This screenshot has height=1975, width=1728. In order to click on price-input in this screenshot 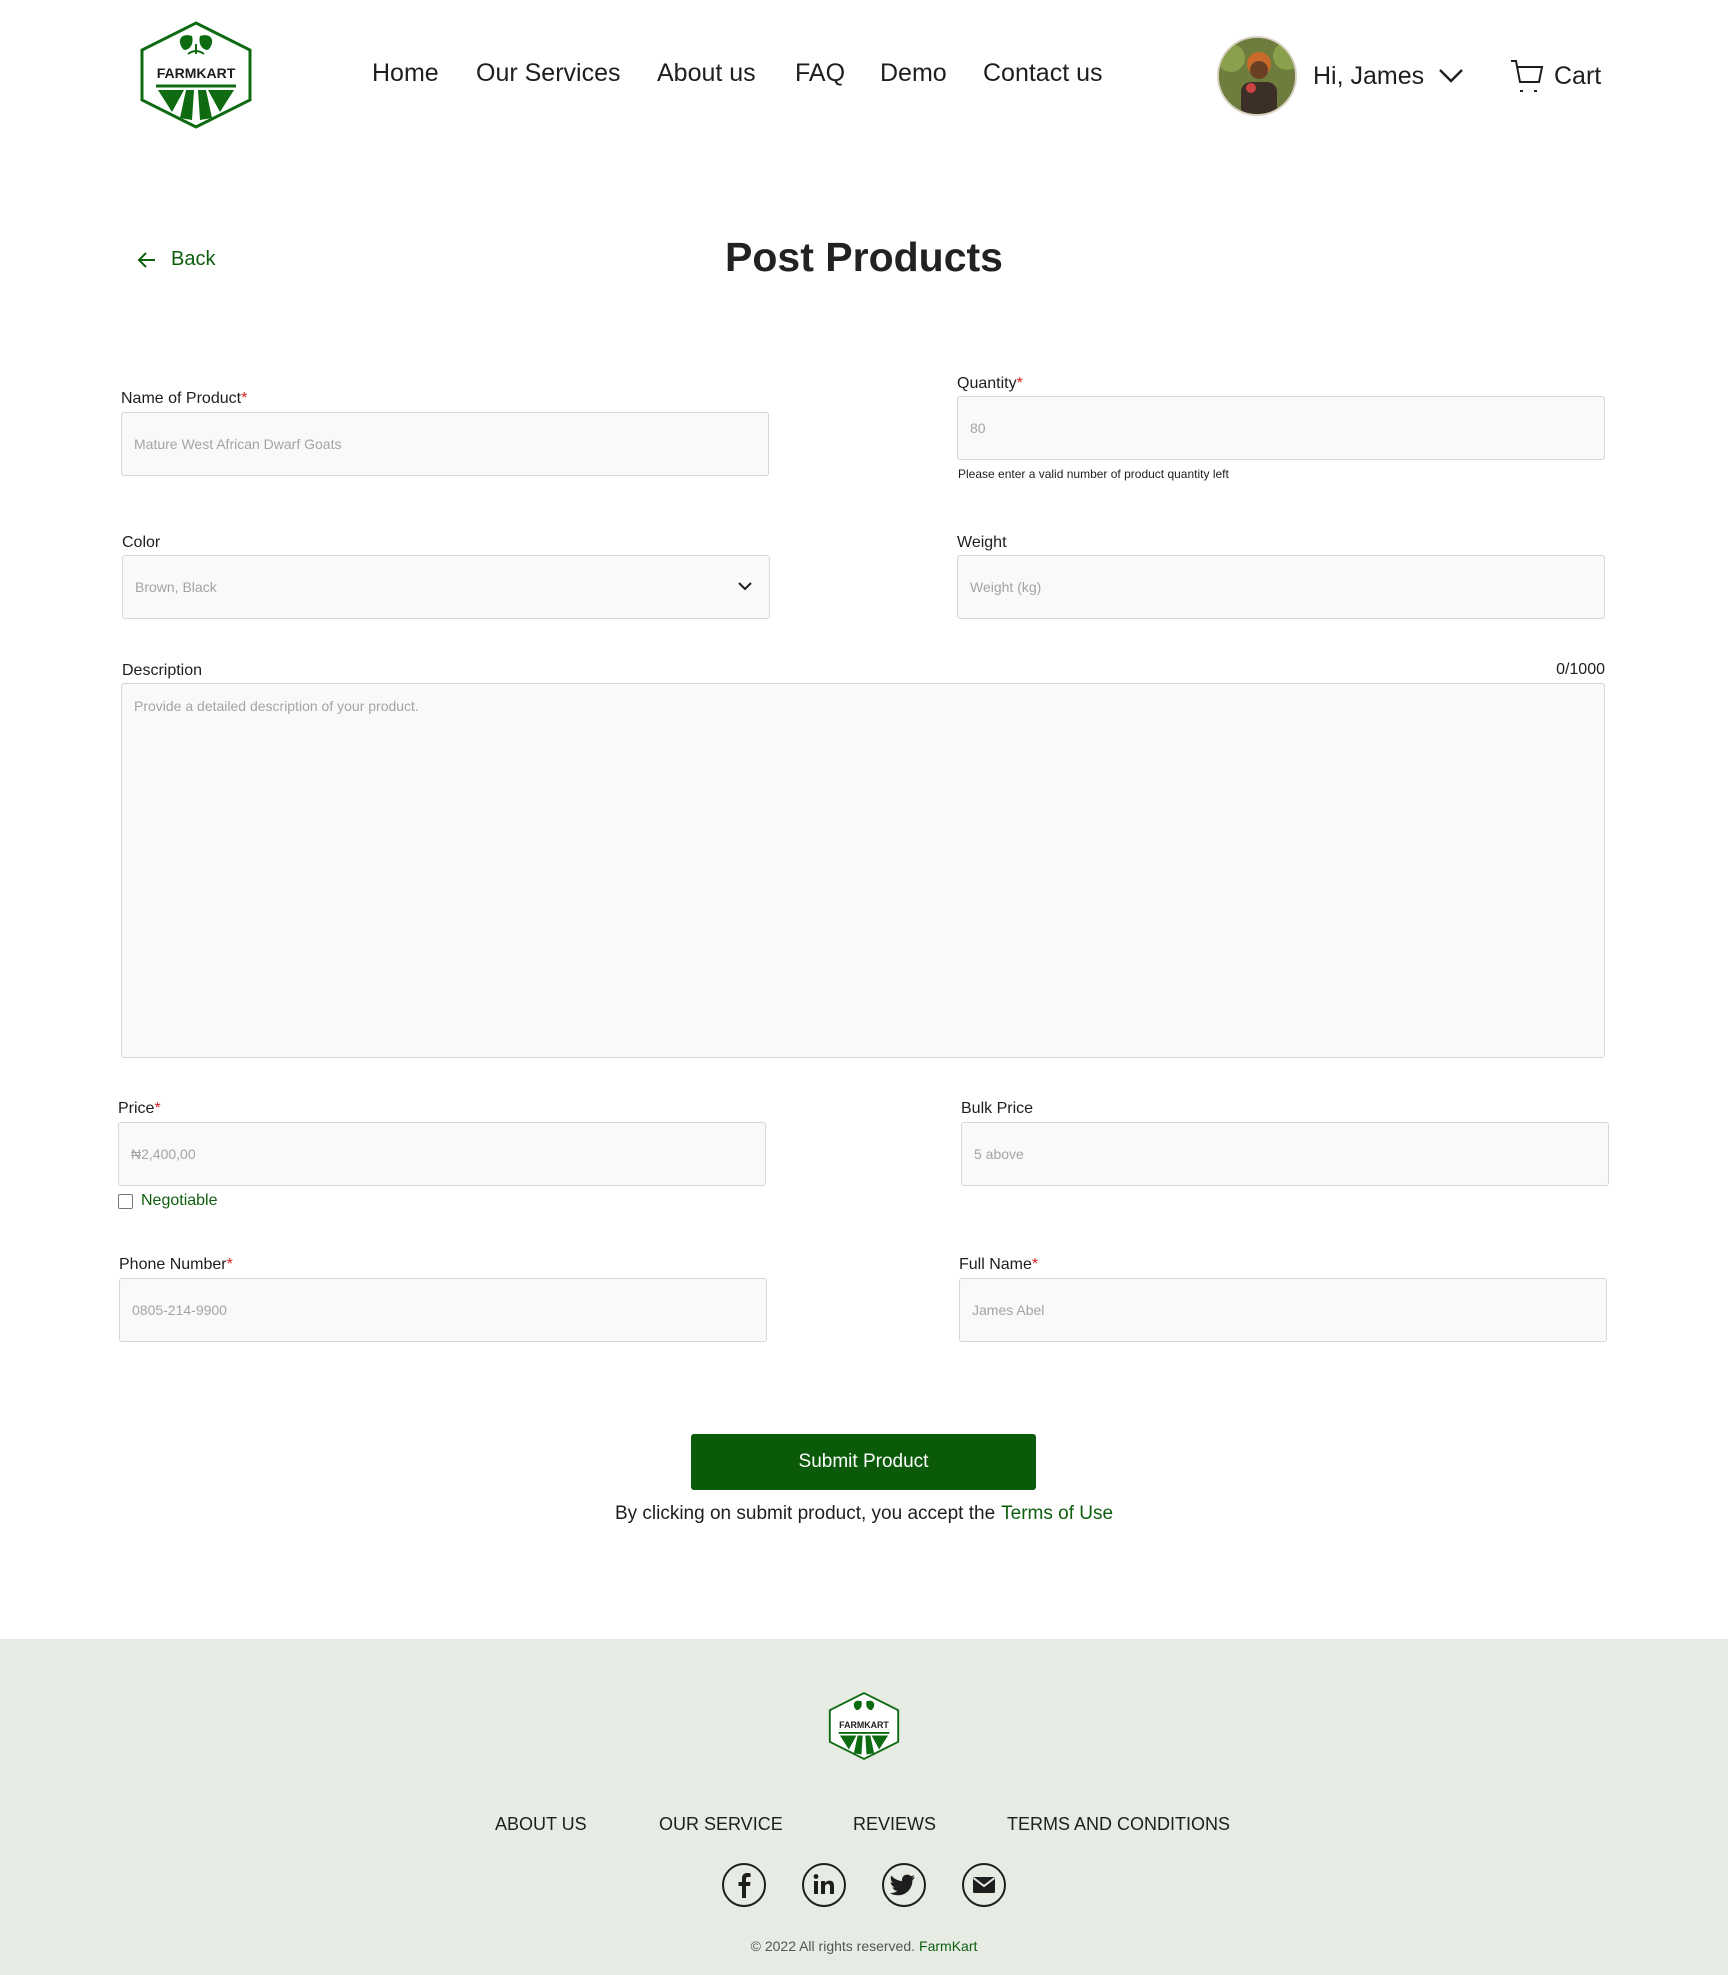, I will do `click(448, 1154)`.